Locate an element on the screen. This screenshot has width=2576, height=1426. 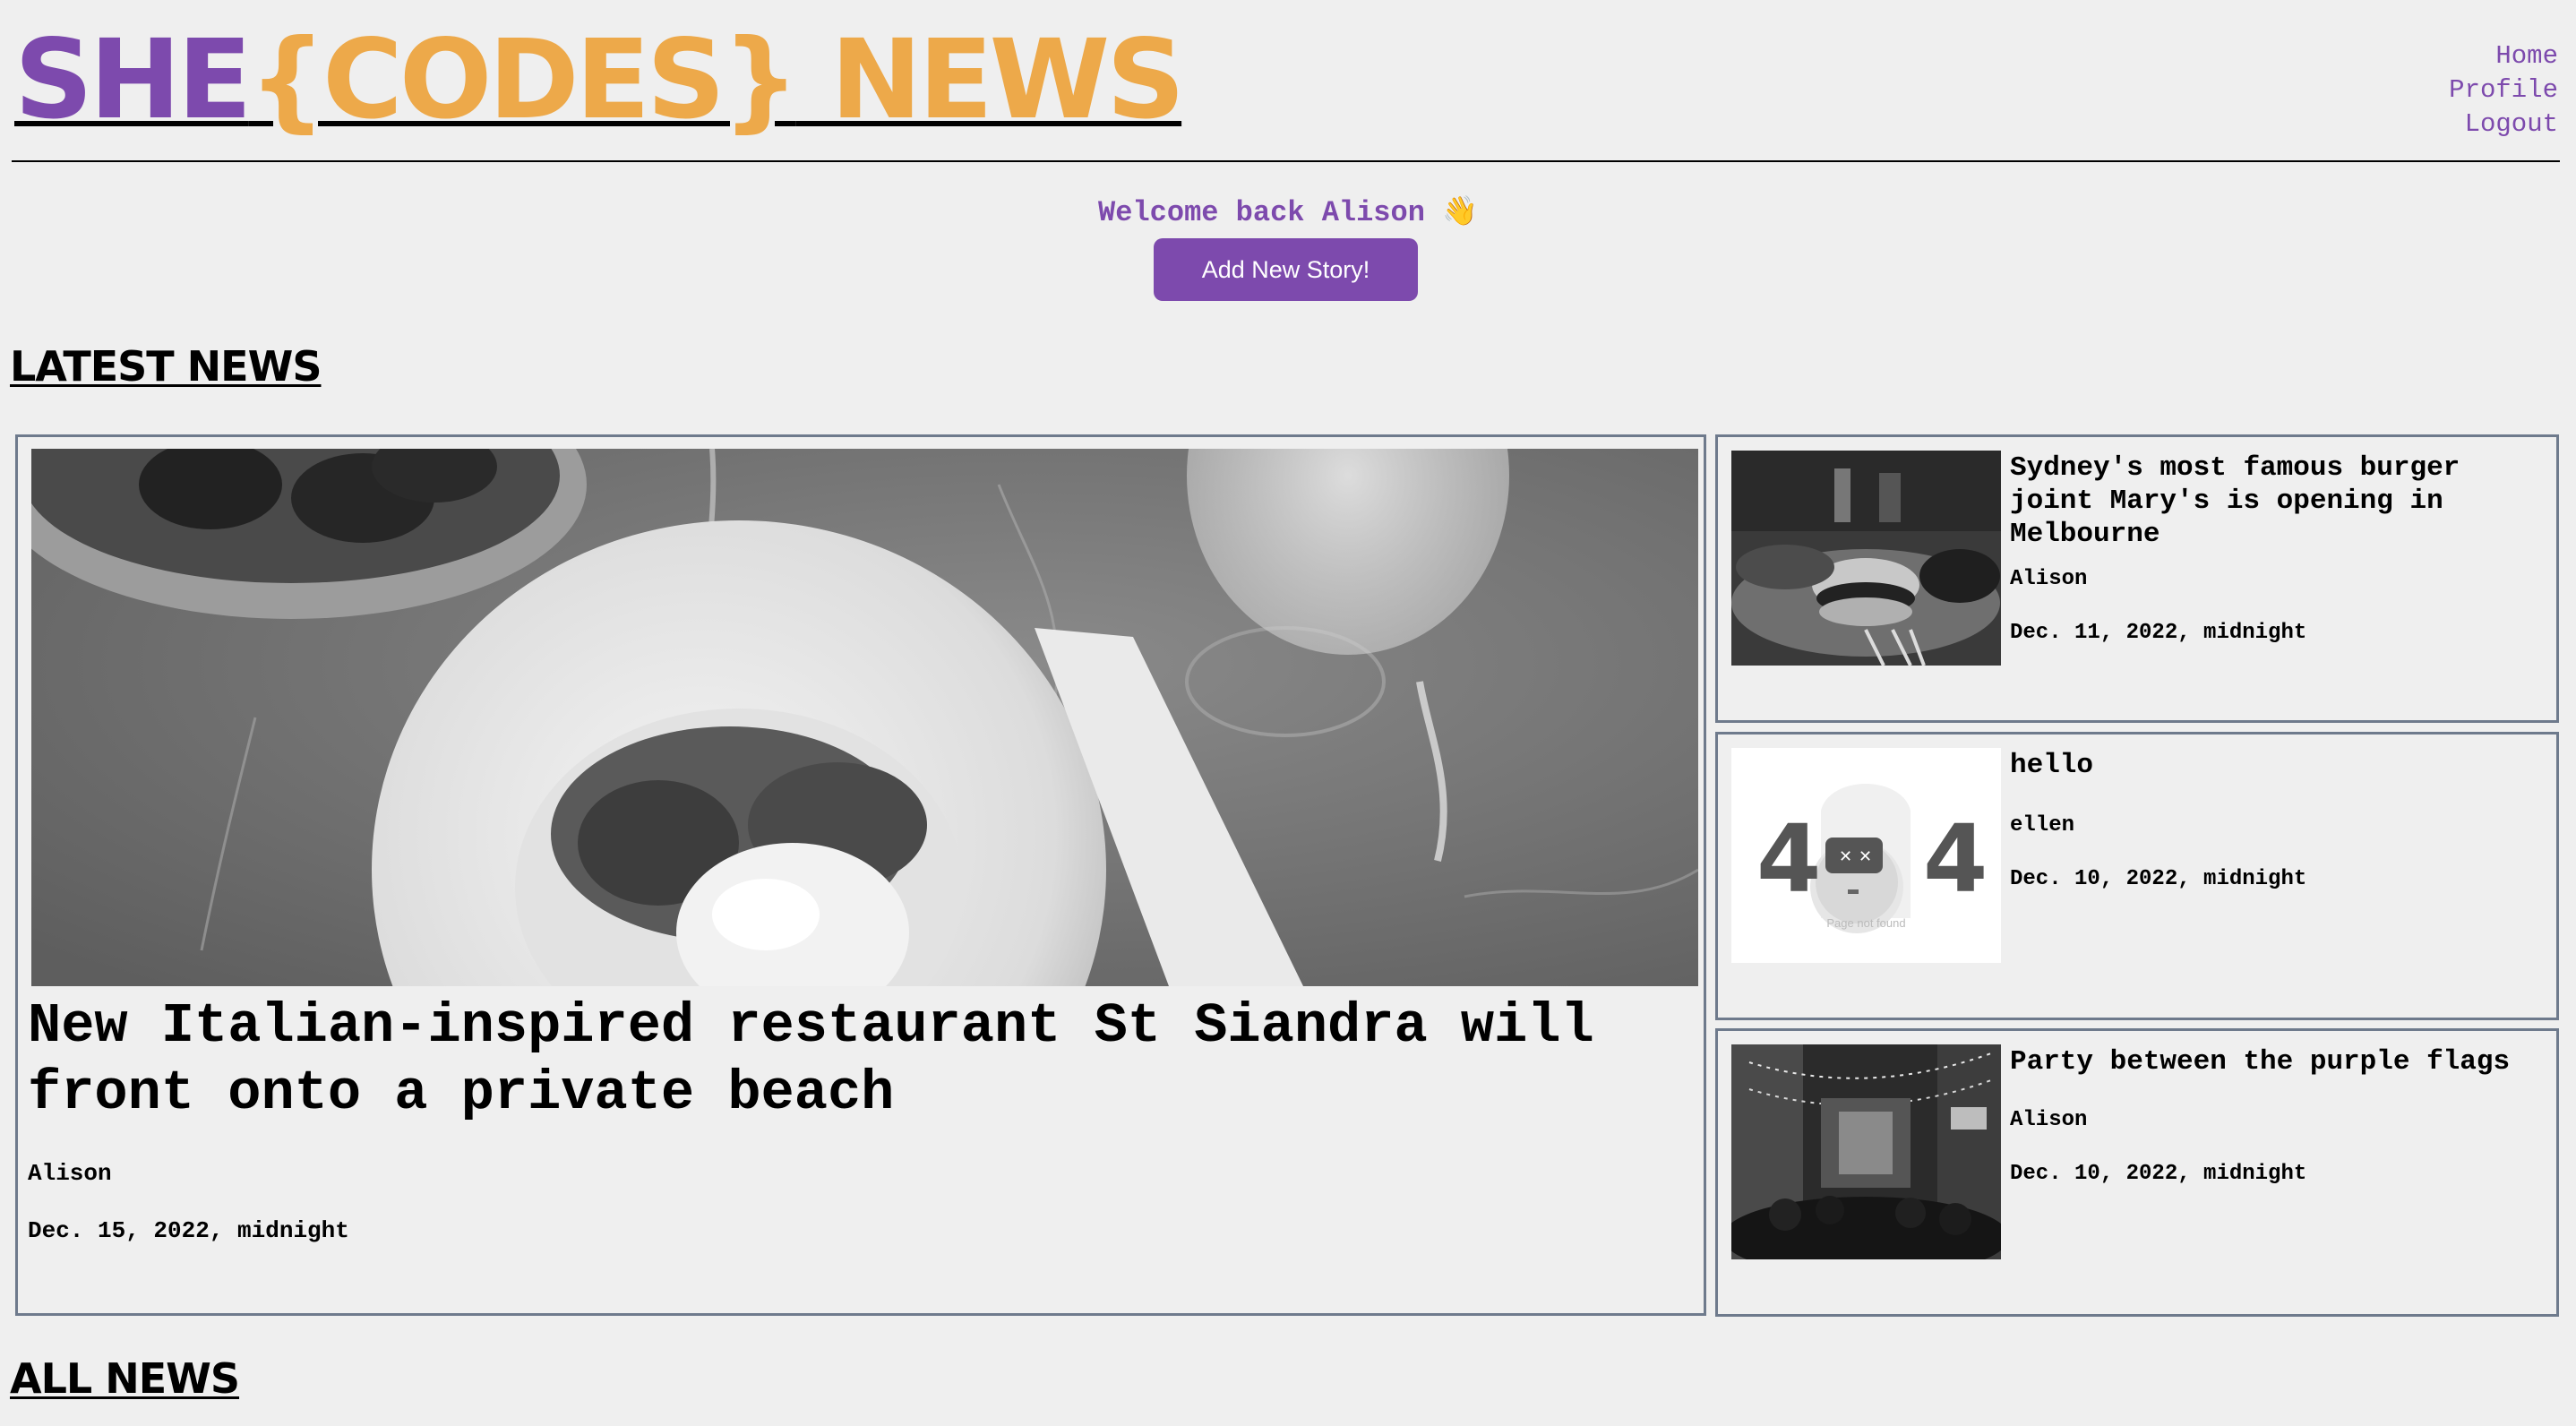
not-found-right-digit: 4 is located at coordinates (1955, 859).